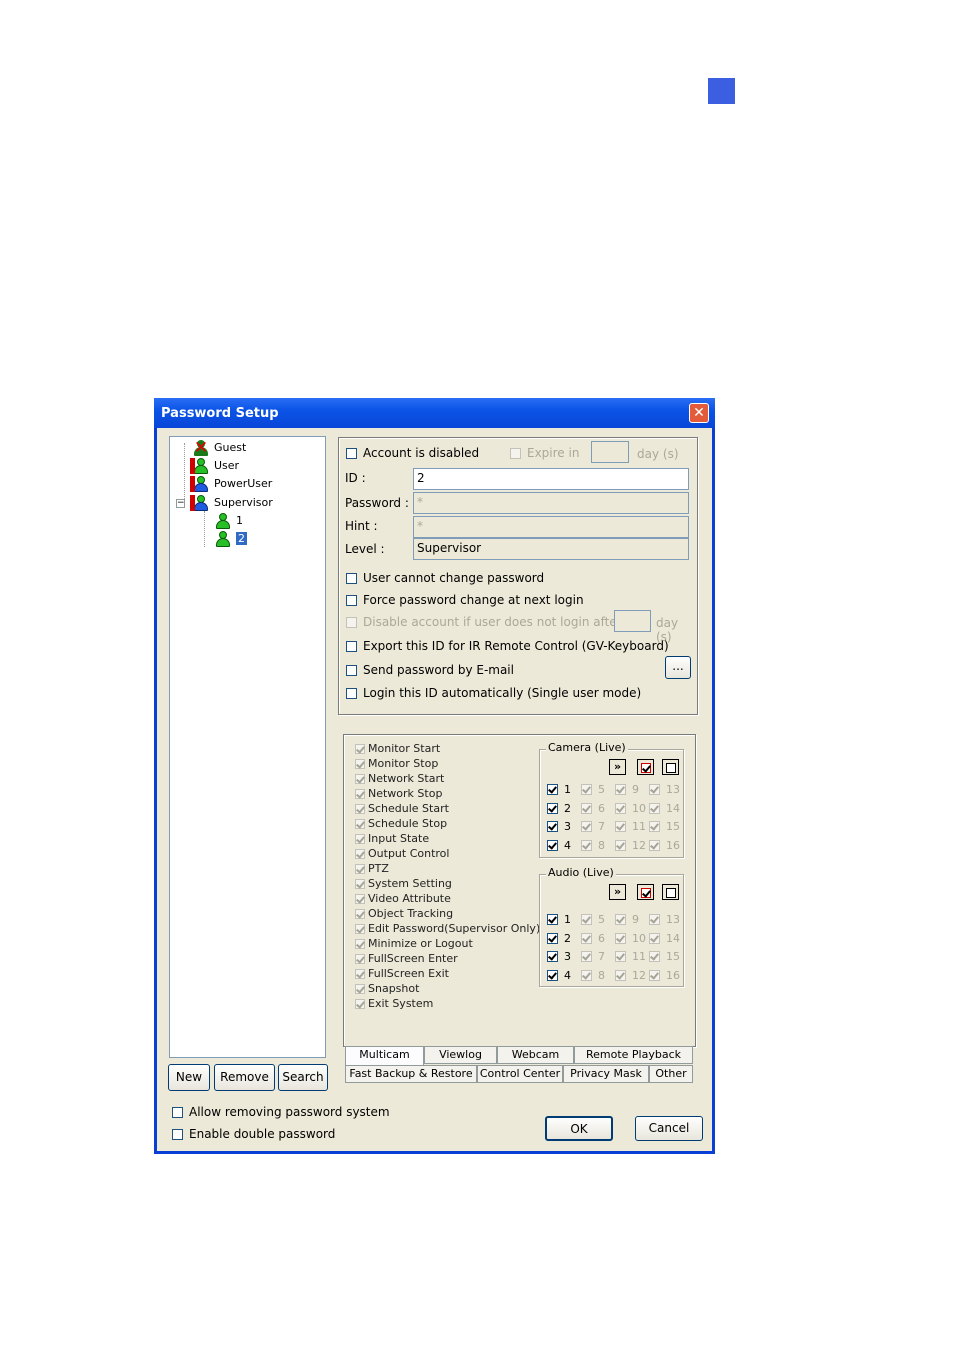  I want to click on permission-item: Edit Password(Supervisor Only), so click(447, 928).